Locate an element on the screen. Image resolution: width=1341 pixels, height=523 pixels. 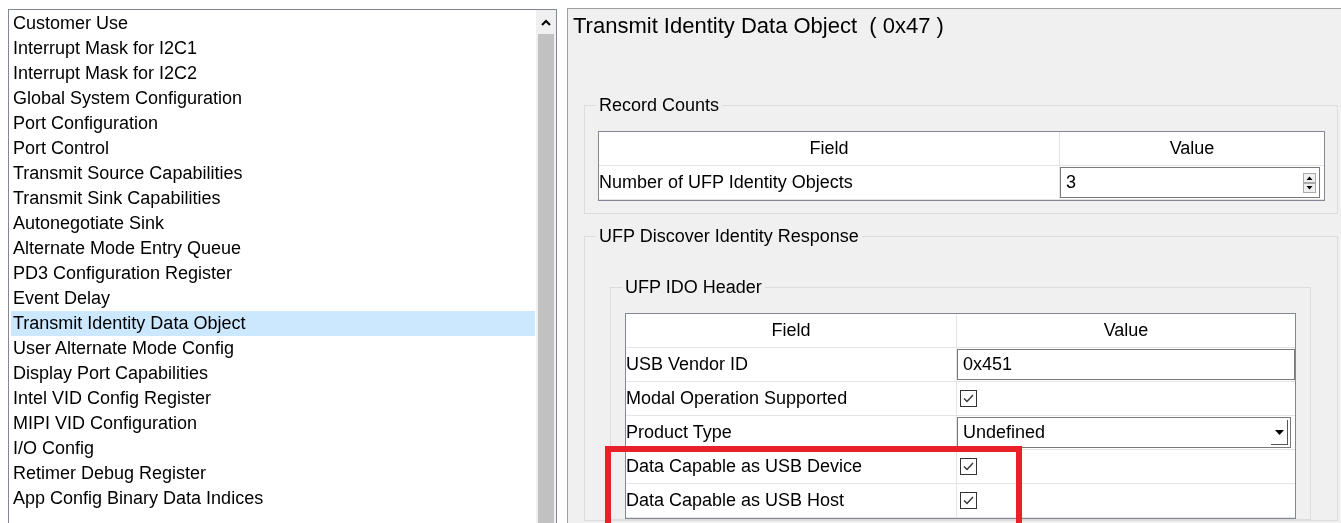
list-item: Retimer Debug Register is located at coordinates (273, 473).